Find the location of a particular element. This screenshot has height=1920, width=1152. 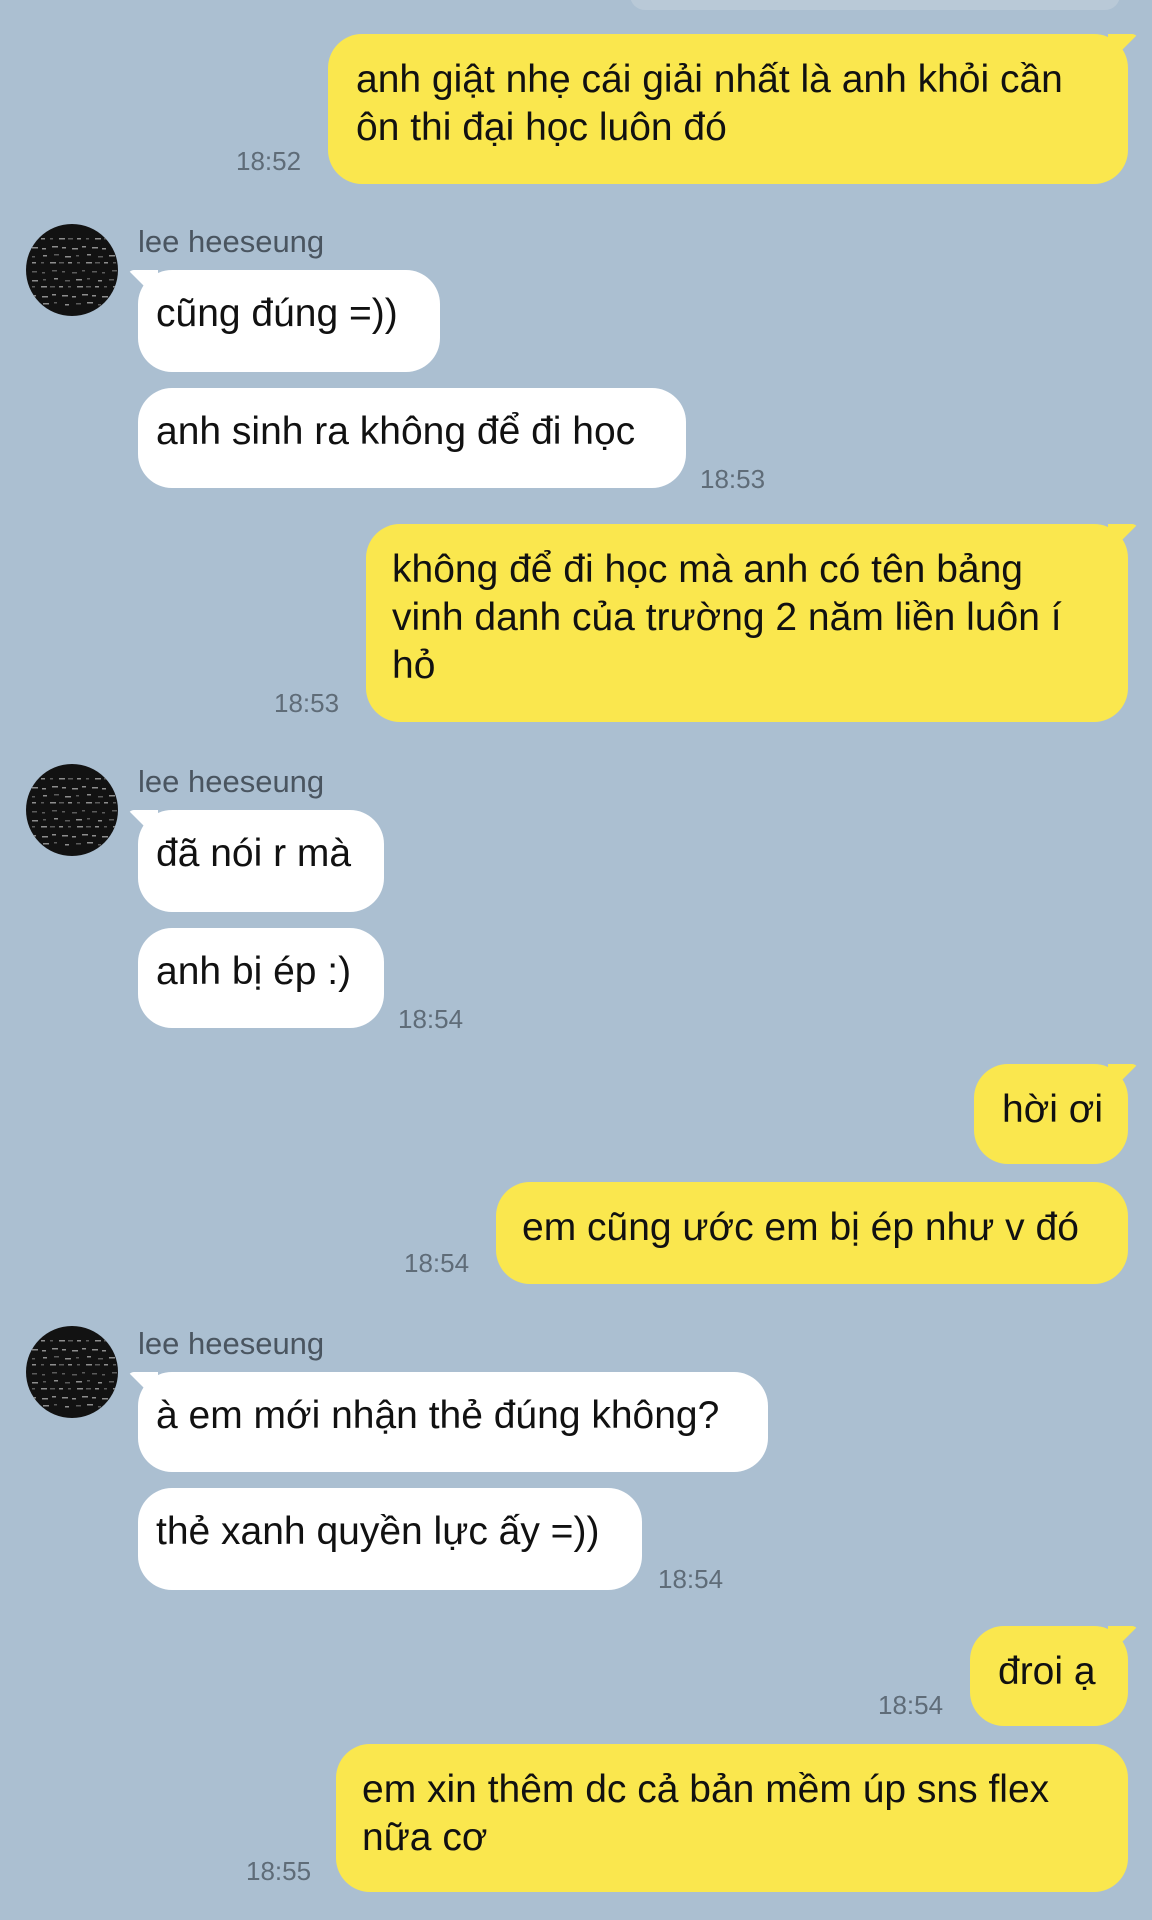

incoming-message-bubble: cũng đúng =)) is located at coordinates (289, 321).